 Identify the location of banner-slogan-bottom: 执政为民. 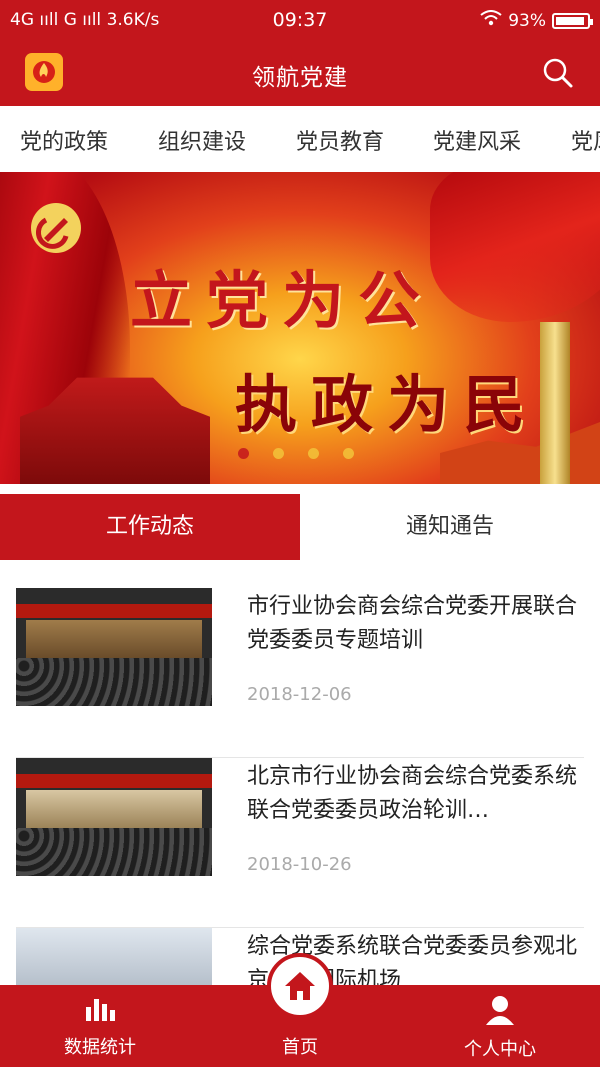
(387, 404).